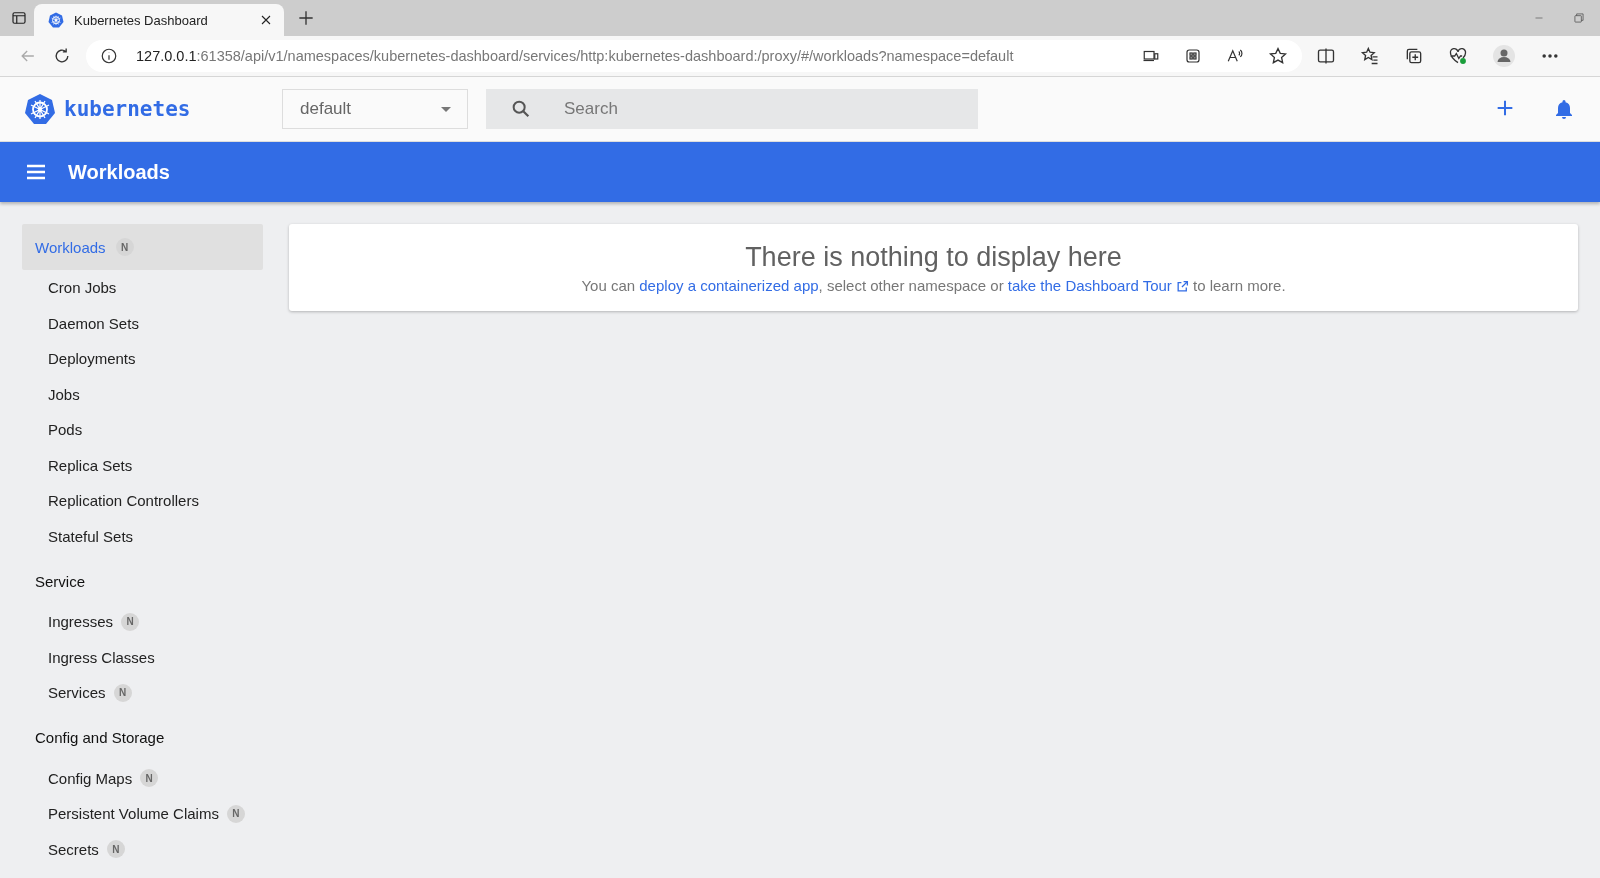 This screenshot has height=878, width=1600. Describe the element at coordinates (1504, 56) in the screenshot. I see `profile-icon` at that location.